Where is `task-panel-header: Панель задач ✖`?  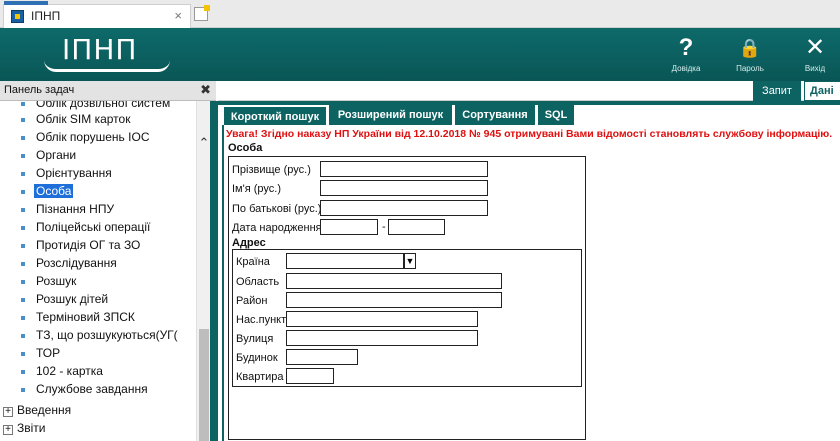 task-panel-header: Панель задач ✖ is located at coordinates (108, 91).